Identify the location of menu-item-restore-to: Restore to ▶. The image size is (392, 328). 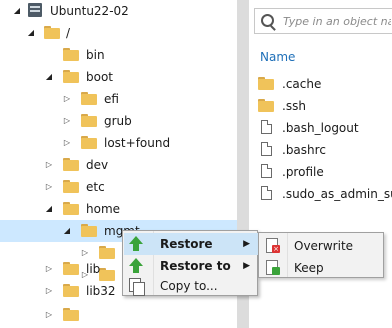
(191, 266).